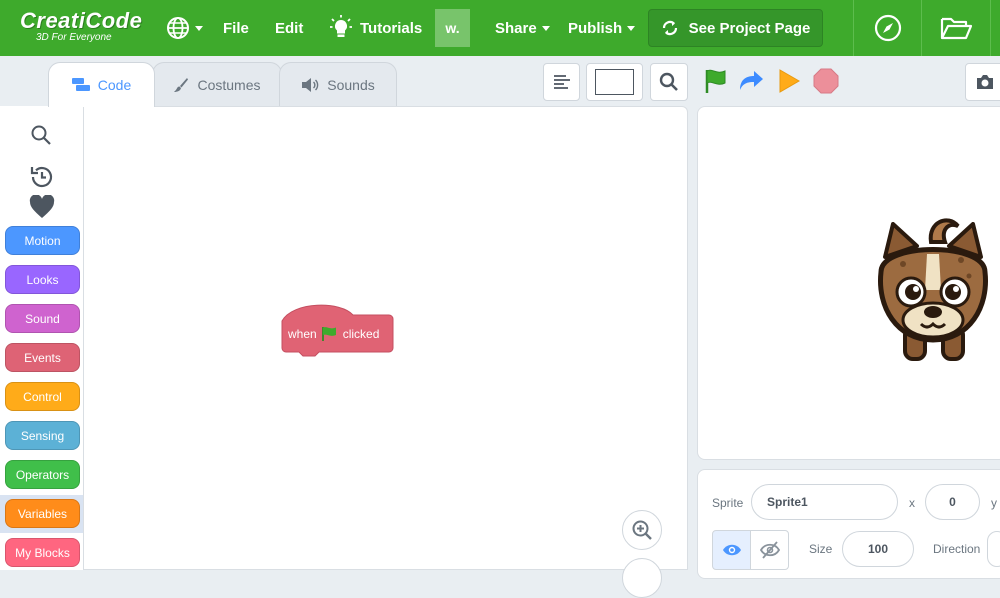  I want to click on tab-costumes-label: Costumes, so click(229, 84).